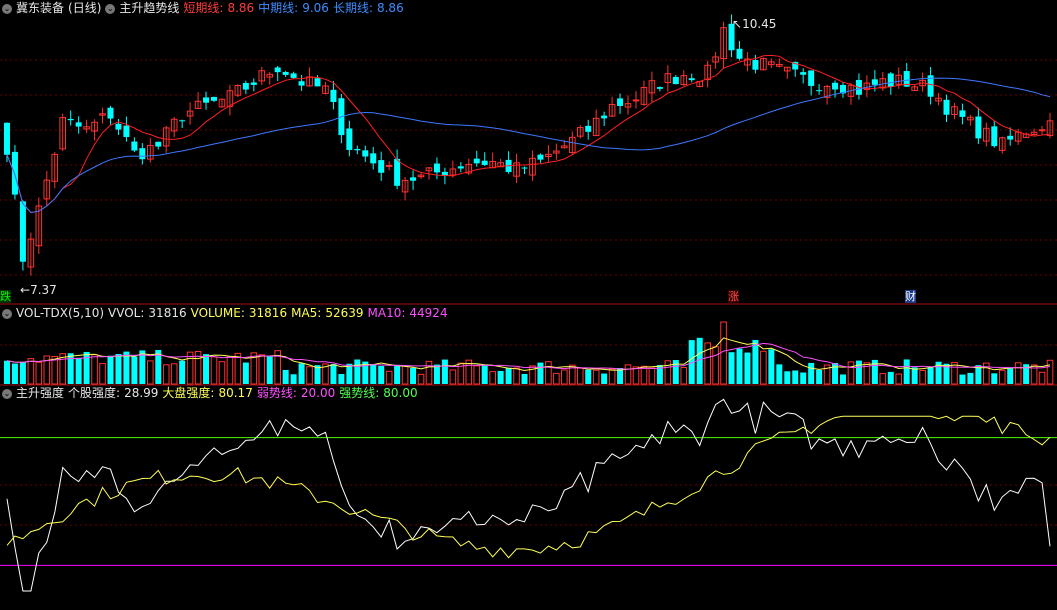 The height and width of the screenshot is (610, 1057). Describe the element at coordinates (428, 313) in the screenshot. I see `ma10-value: 44924` at that location.